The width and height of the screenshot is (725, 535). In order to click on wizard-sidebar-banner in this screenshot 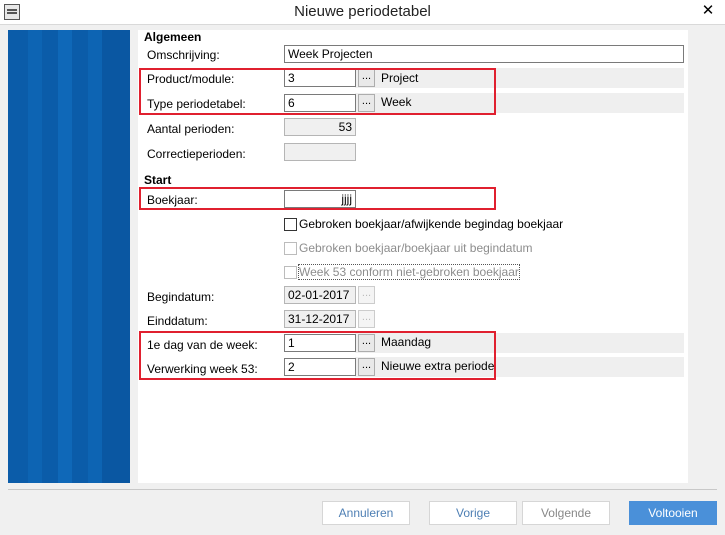, I will do `click(69, 256)`.